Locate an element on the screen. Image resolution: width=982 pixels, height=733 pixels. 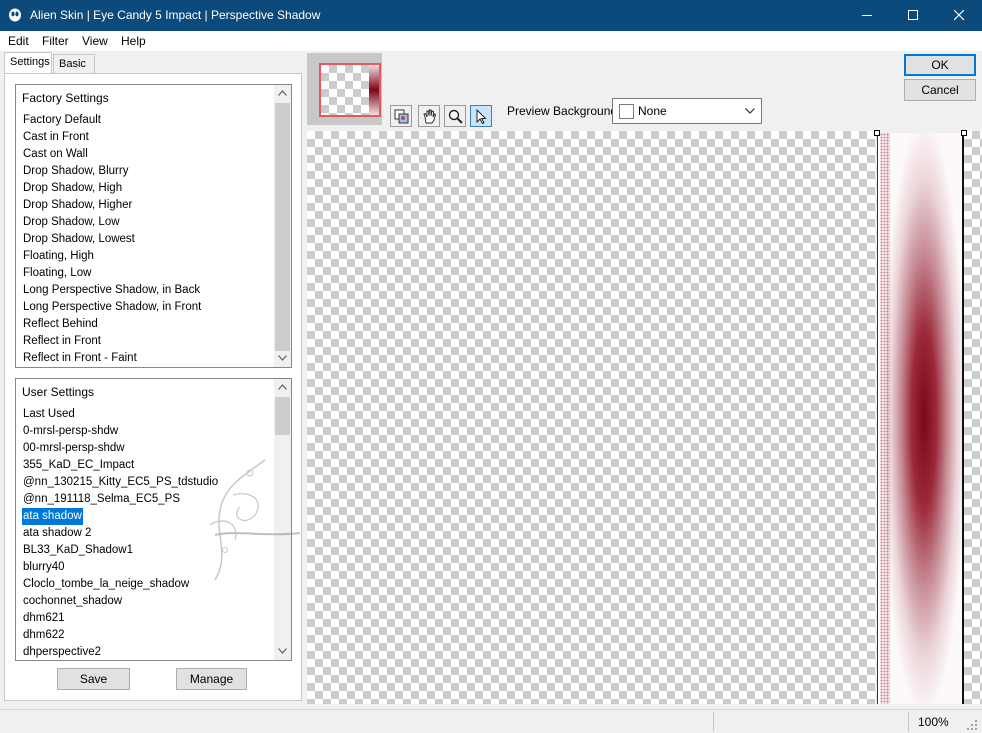
preview-toggle-icon is located at coordinates (401, 116).